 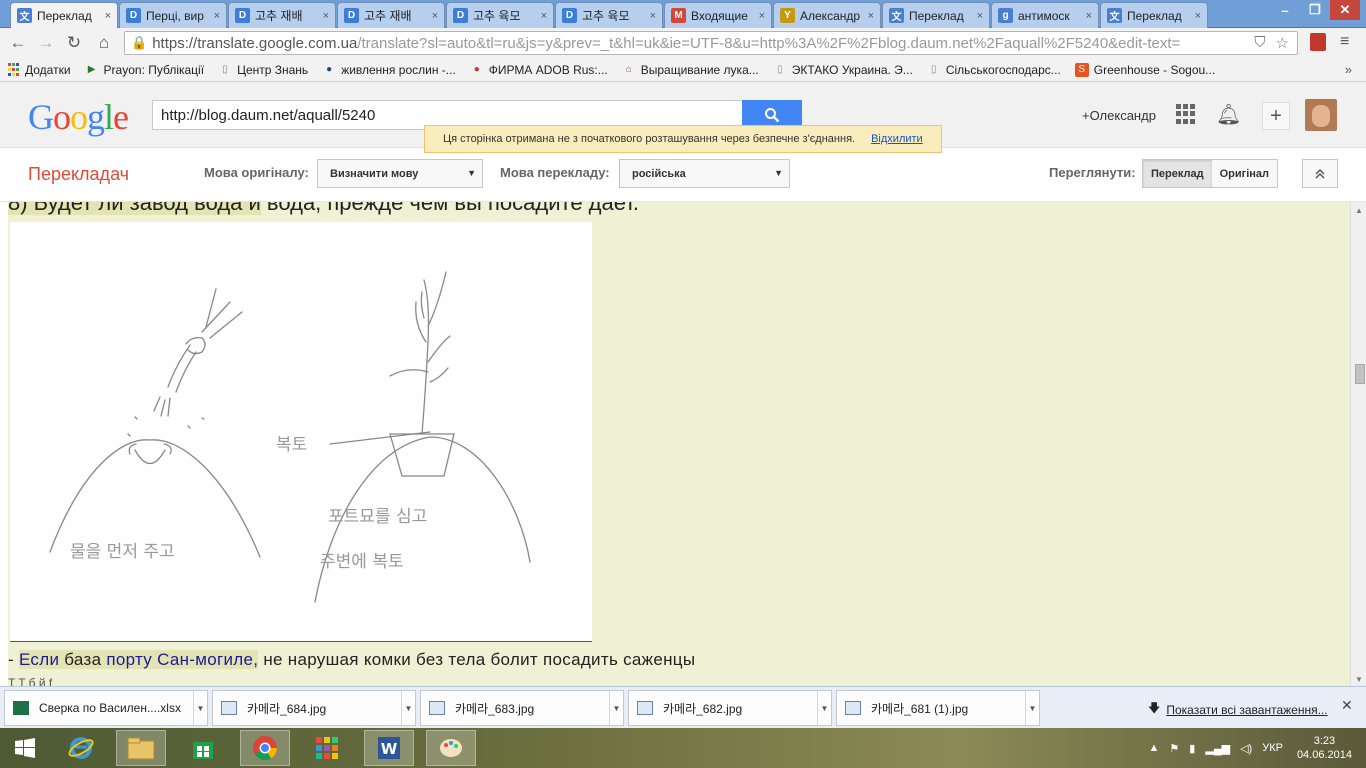 I want to click on flag-icon: ⚑, so click(x=1174, y=748).